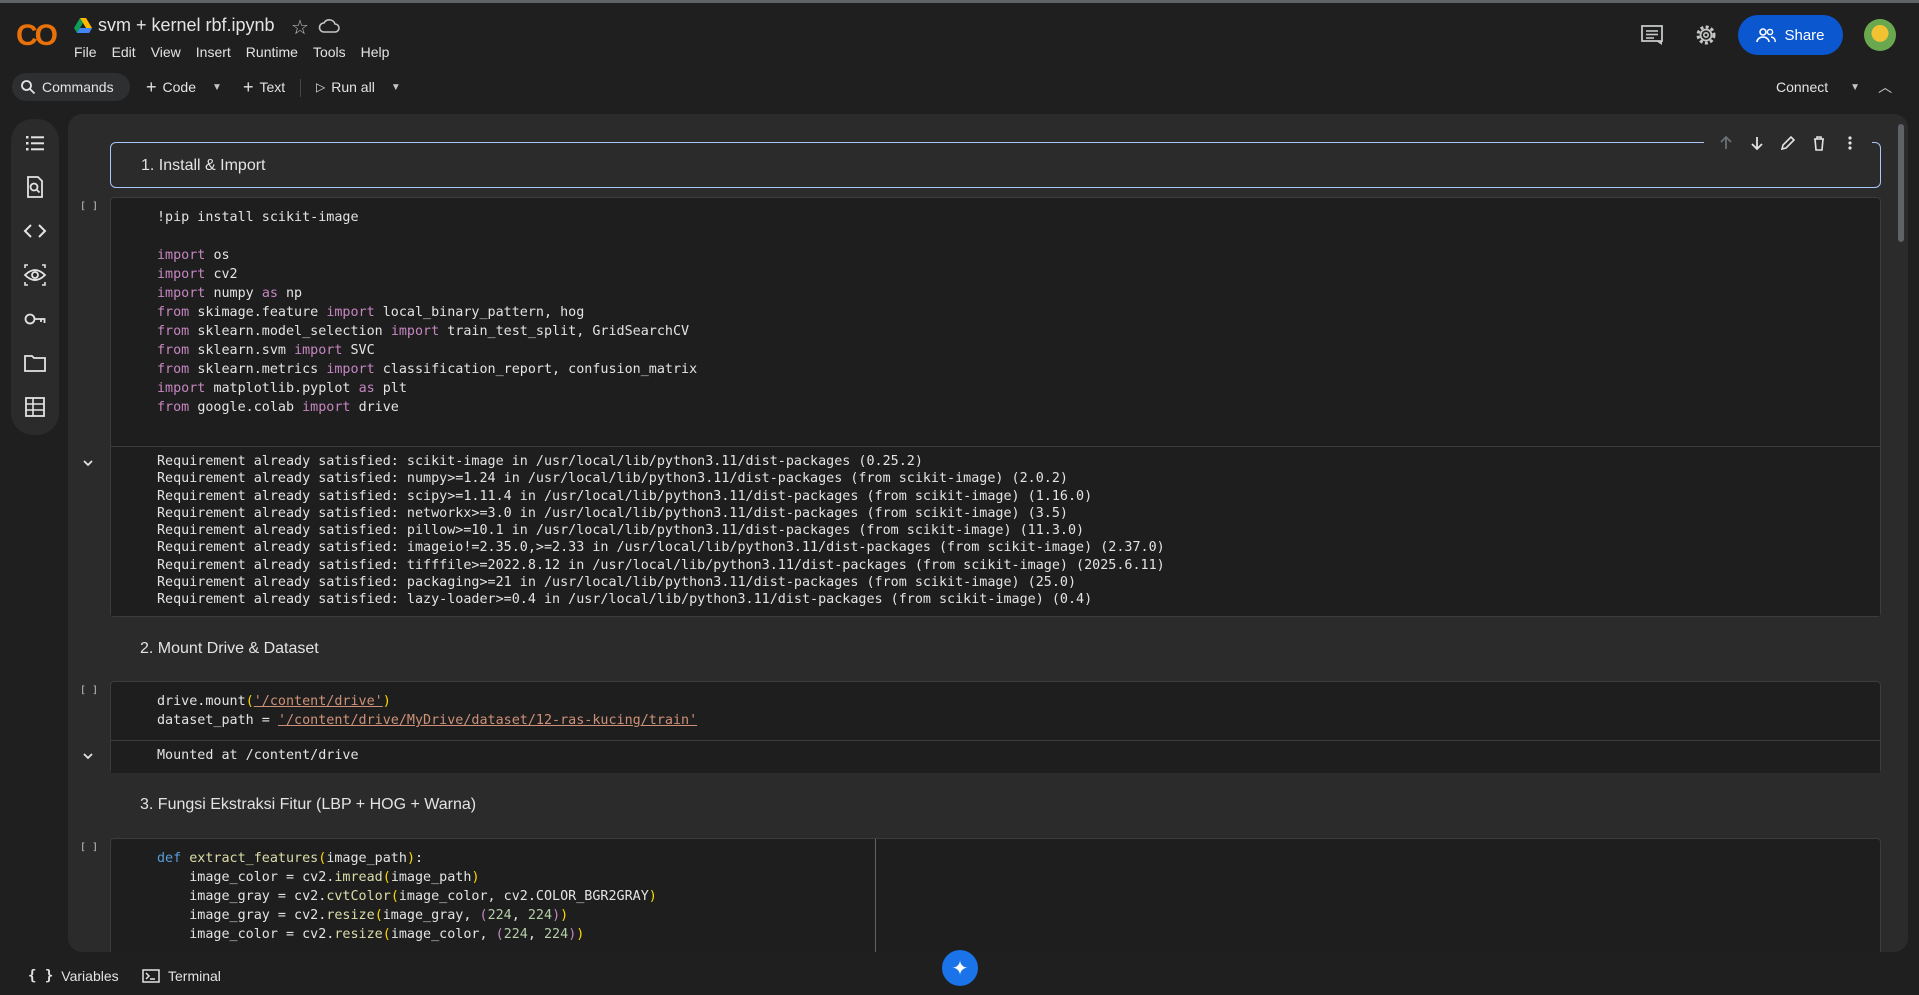 The width and height of the screenshot is (1919, 995). What do you see at coordinates (217, 52) in the screenshot?
I see `menu-insert: Insert` at bounding box center [217, 52].